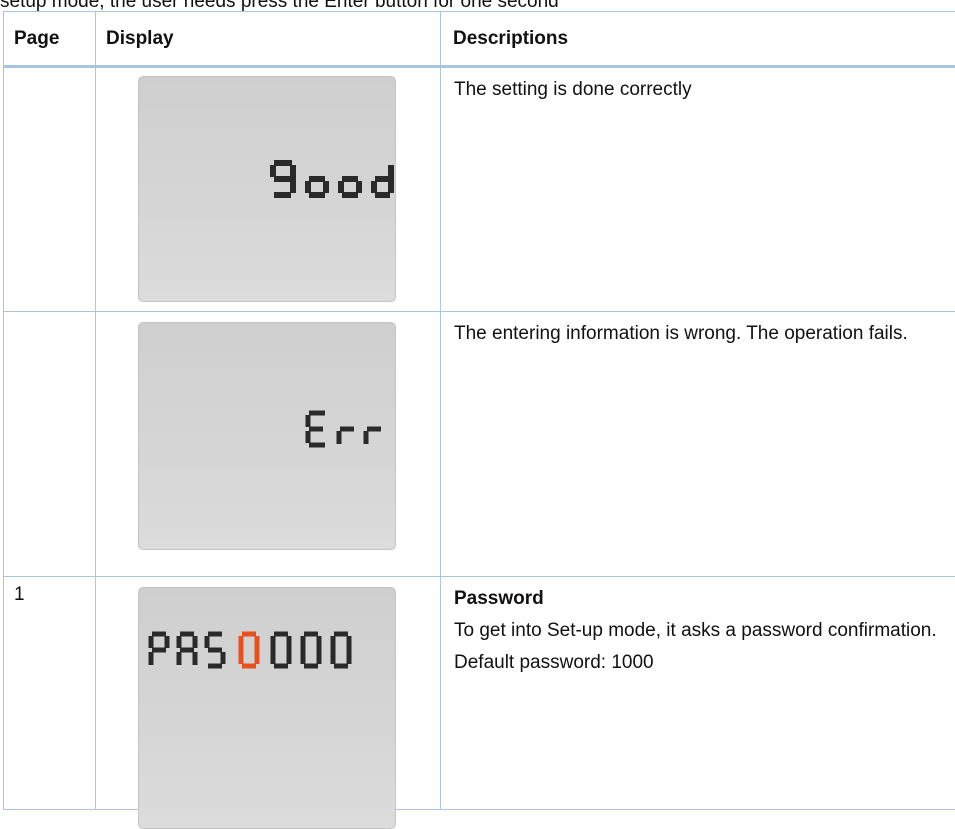 The width and height of the screenshot is (955, 829). I want to click on page-cell: 1, so click(50, 693).